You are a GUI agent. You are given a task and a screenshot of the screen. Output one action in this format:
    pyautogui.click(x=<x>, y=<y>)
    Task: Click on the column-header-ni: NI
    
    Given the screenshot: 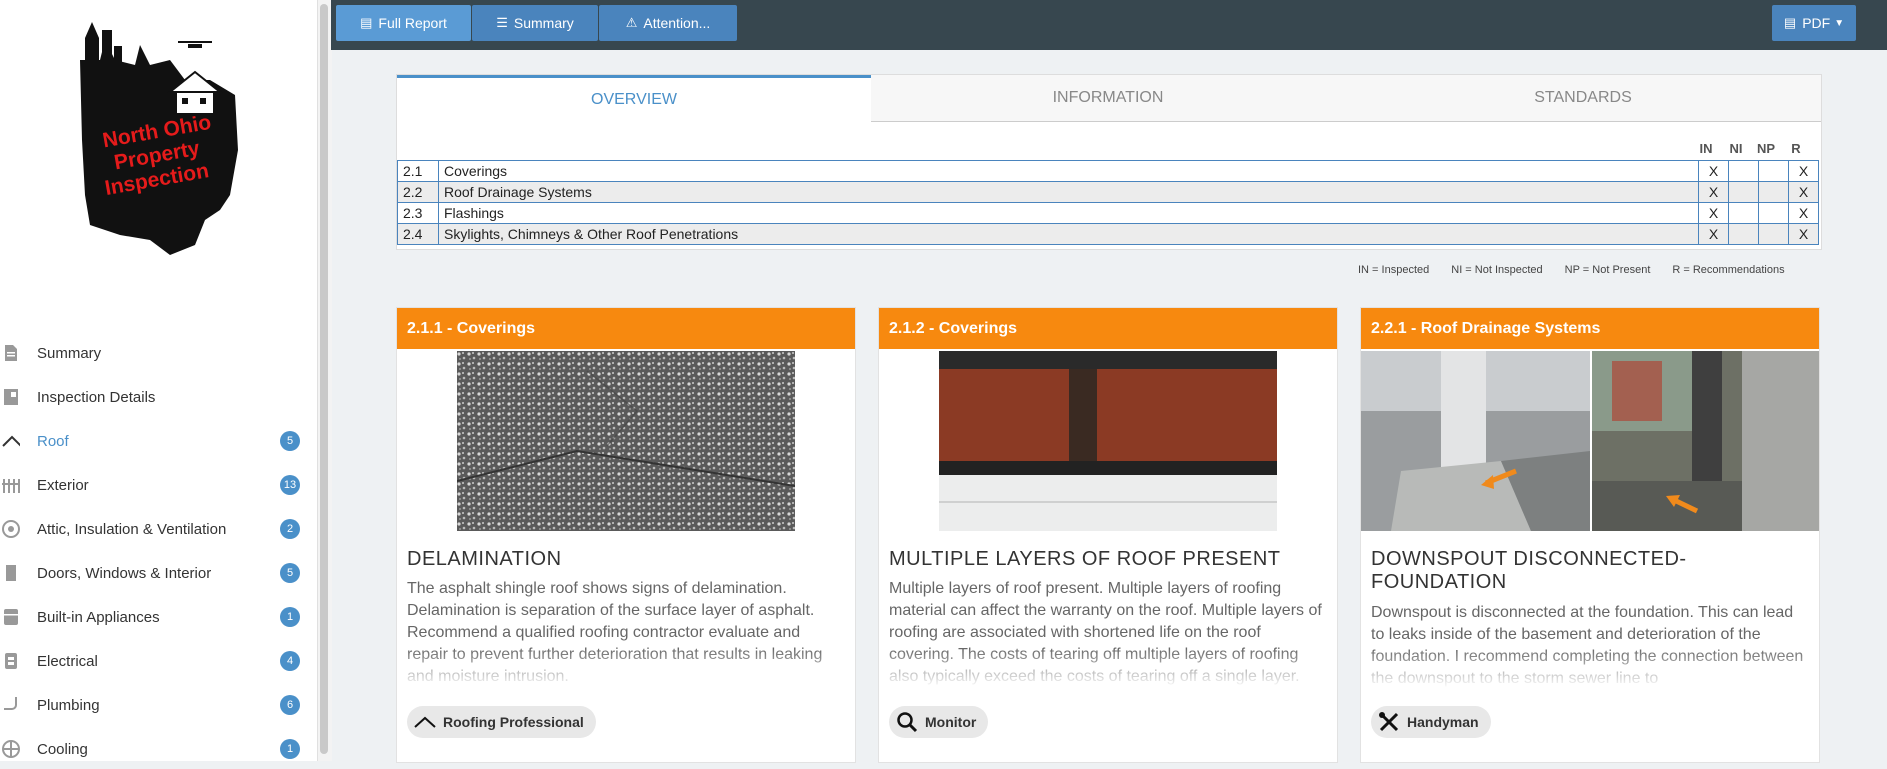 What is the action you would take?
    pyautogui.click(x=1736, y=148)
    